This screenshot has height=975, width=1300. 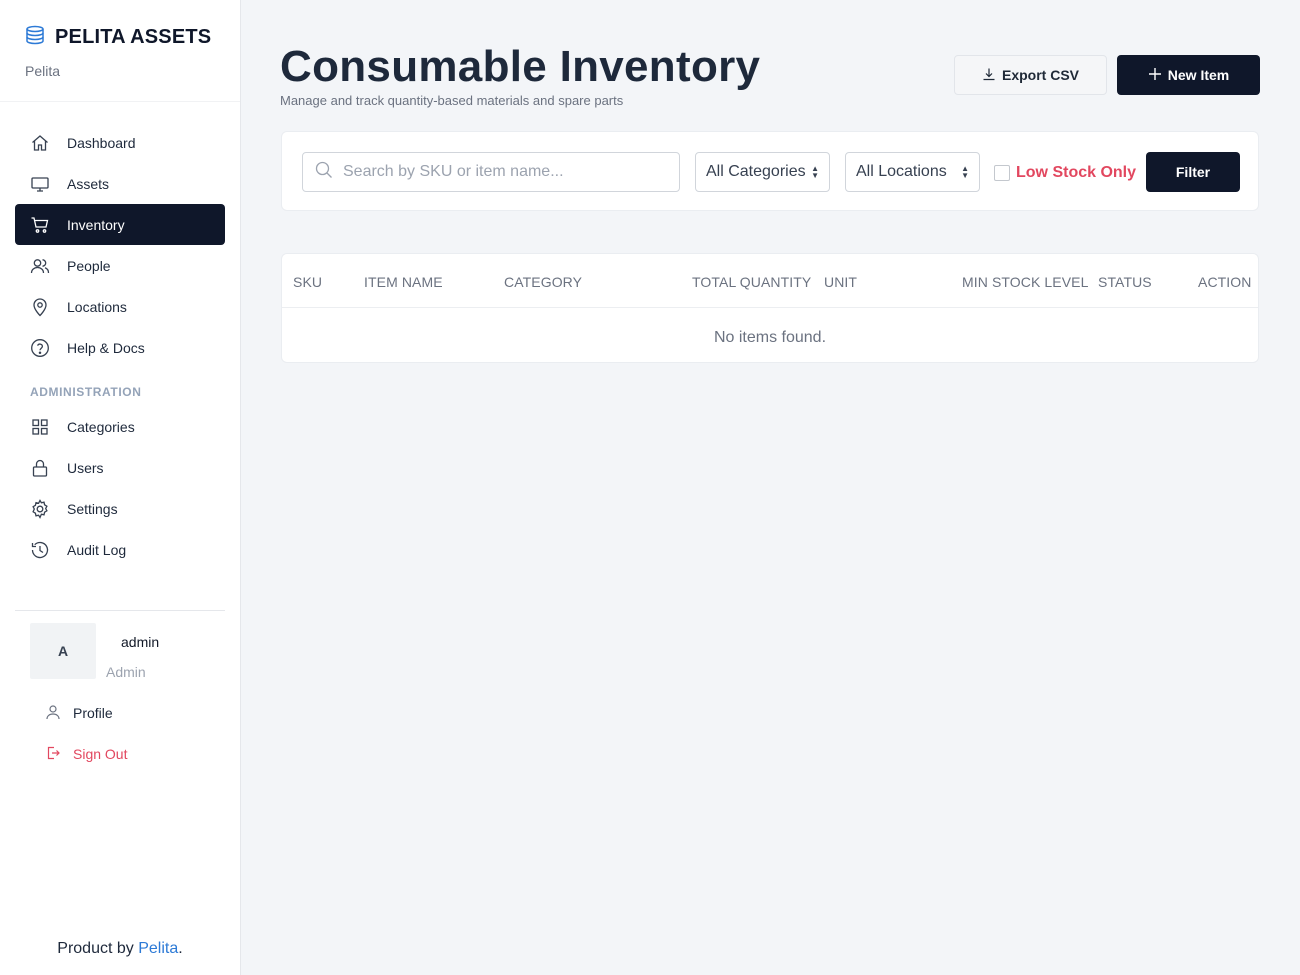 I want to click on sign-out-link: Sign Out, so click(x=86, y=754).